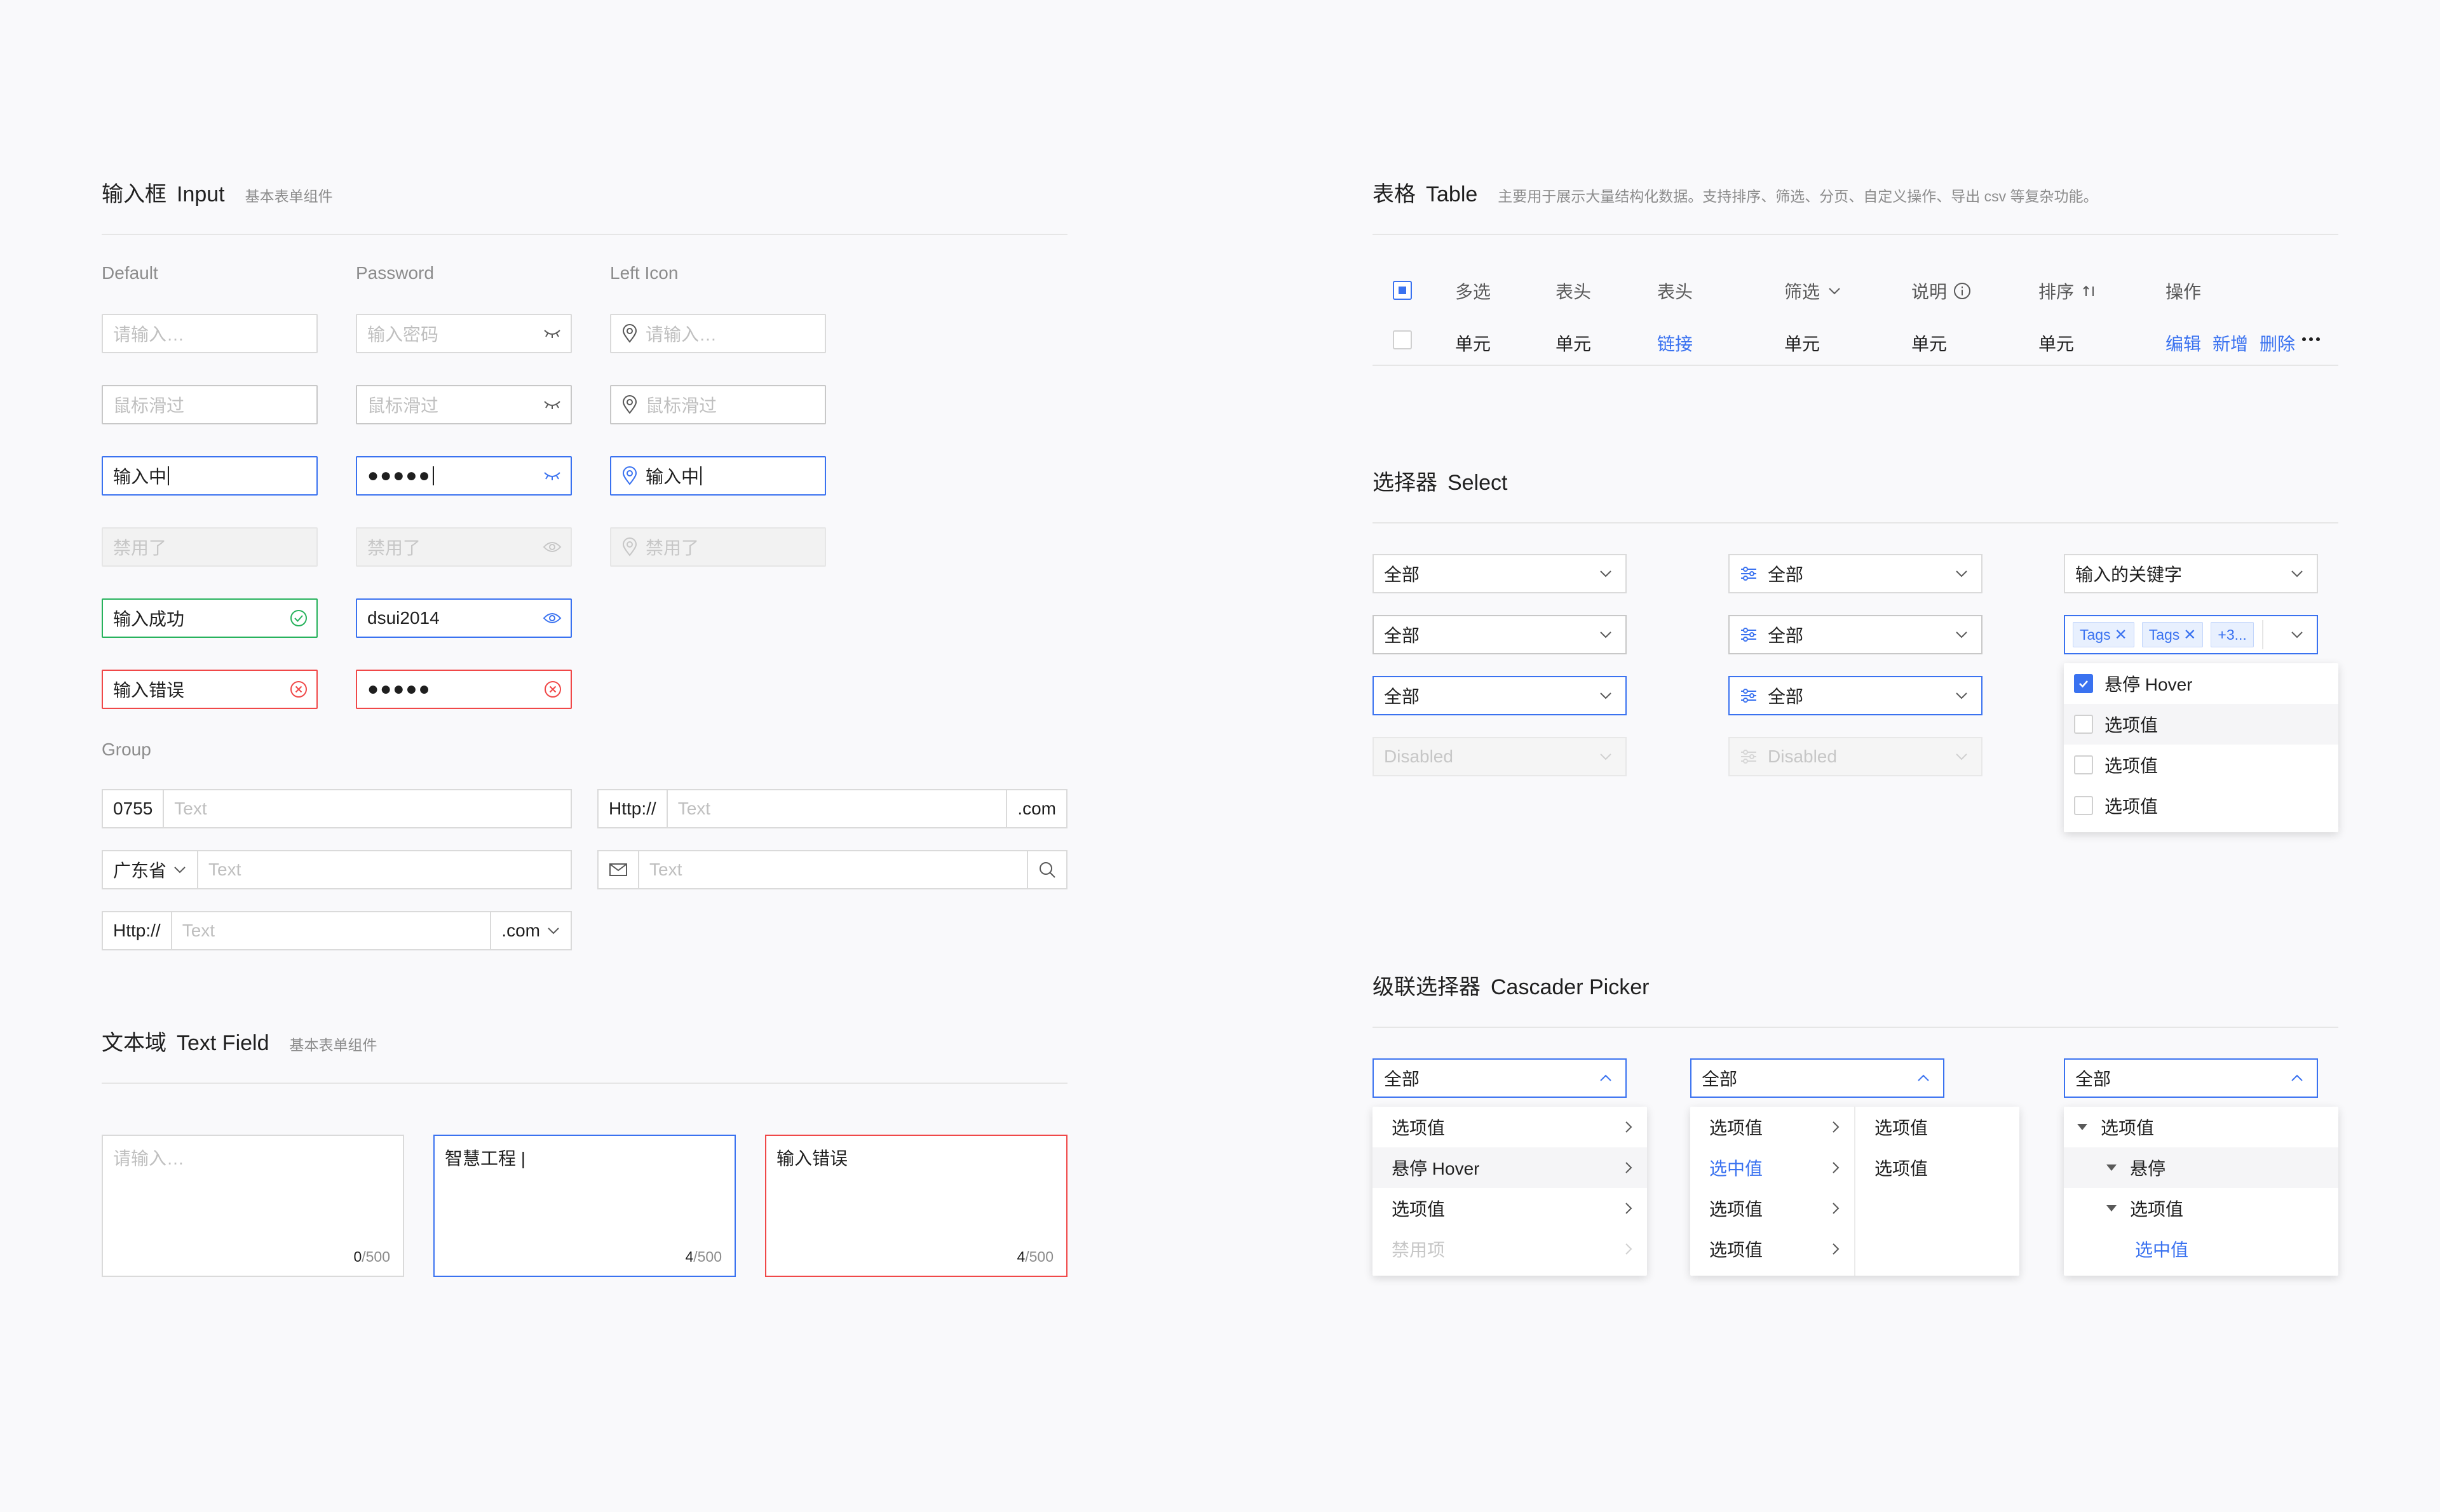 The width and height of the screenshot is (2440, 1512). Describe the element at coordinates (1499, 634) in the screenshot. I see `select-hover: 全部` at that location.